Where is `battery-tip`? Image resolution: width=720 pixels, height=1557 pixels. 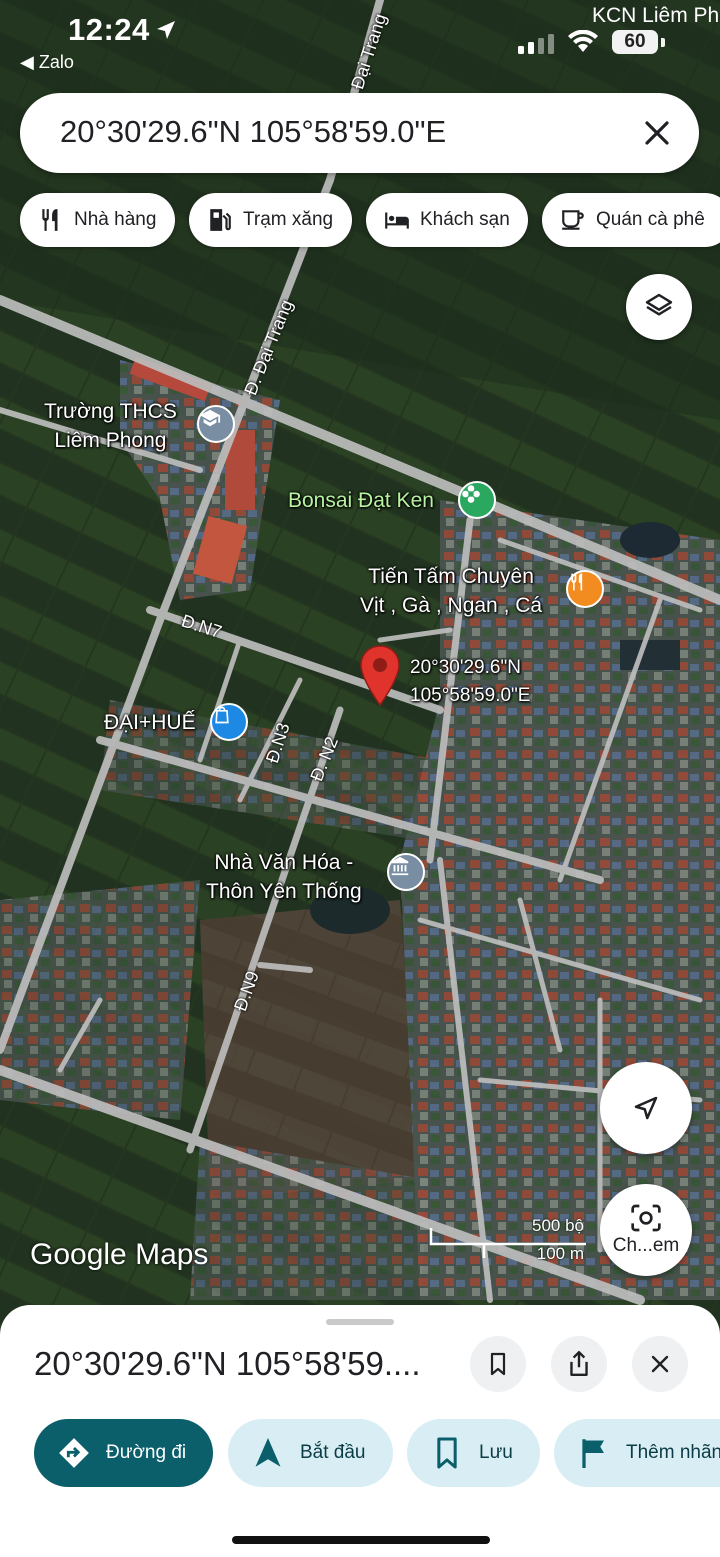
battery-tip is located at coordinates (663, 42).